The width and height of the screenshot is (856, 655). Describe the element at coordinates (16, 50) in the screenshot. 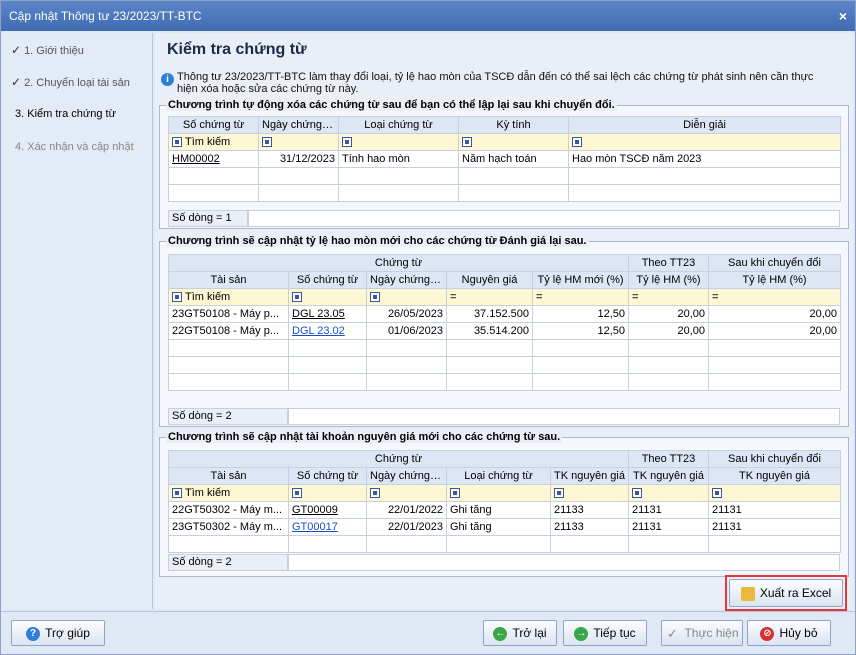

I see `checkmark-icon: ✓` at that location.